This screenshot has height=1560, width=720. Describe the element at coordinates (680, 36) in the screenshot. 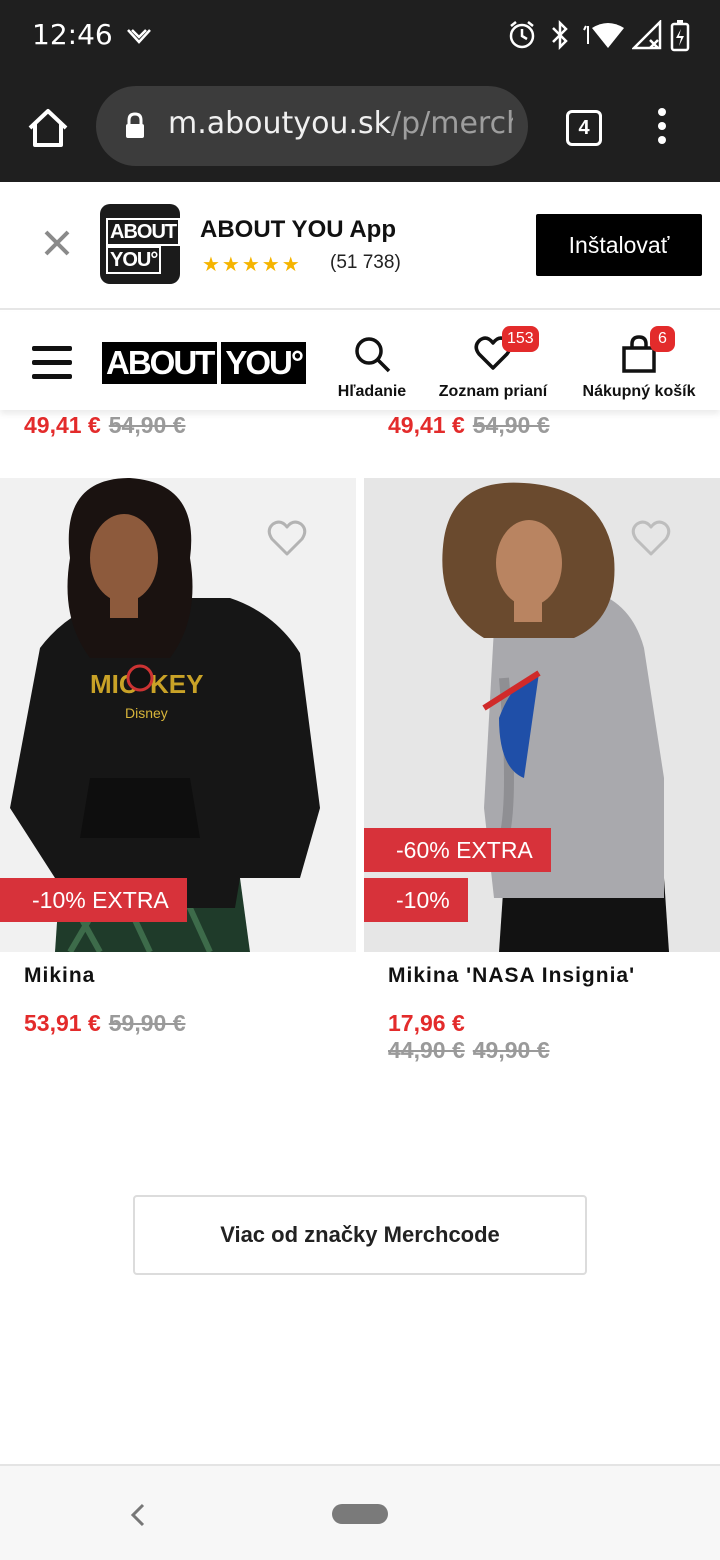

I see `battery-icon` at that location.